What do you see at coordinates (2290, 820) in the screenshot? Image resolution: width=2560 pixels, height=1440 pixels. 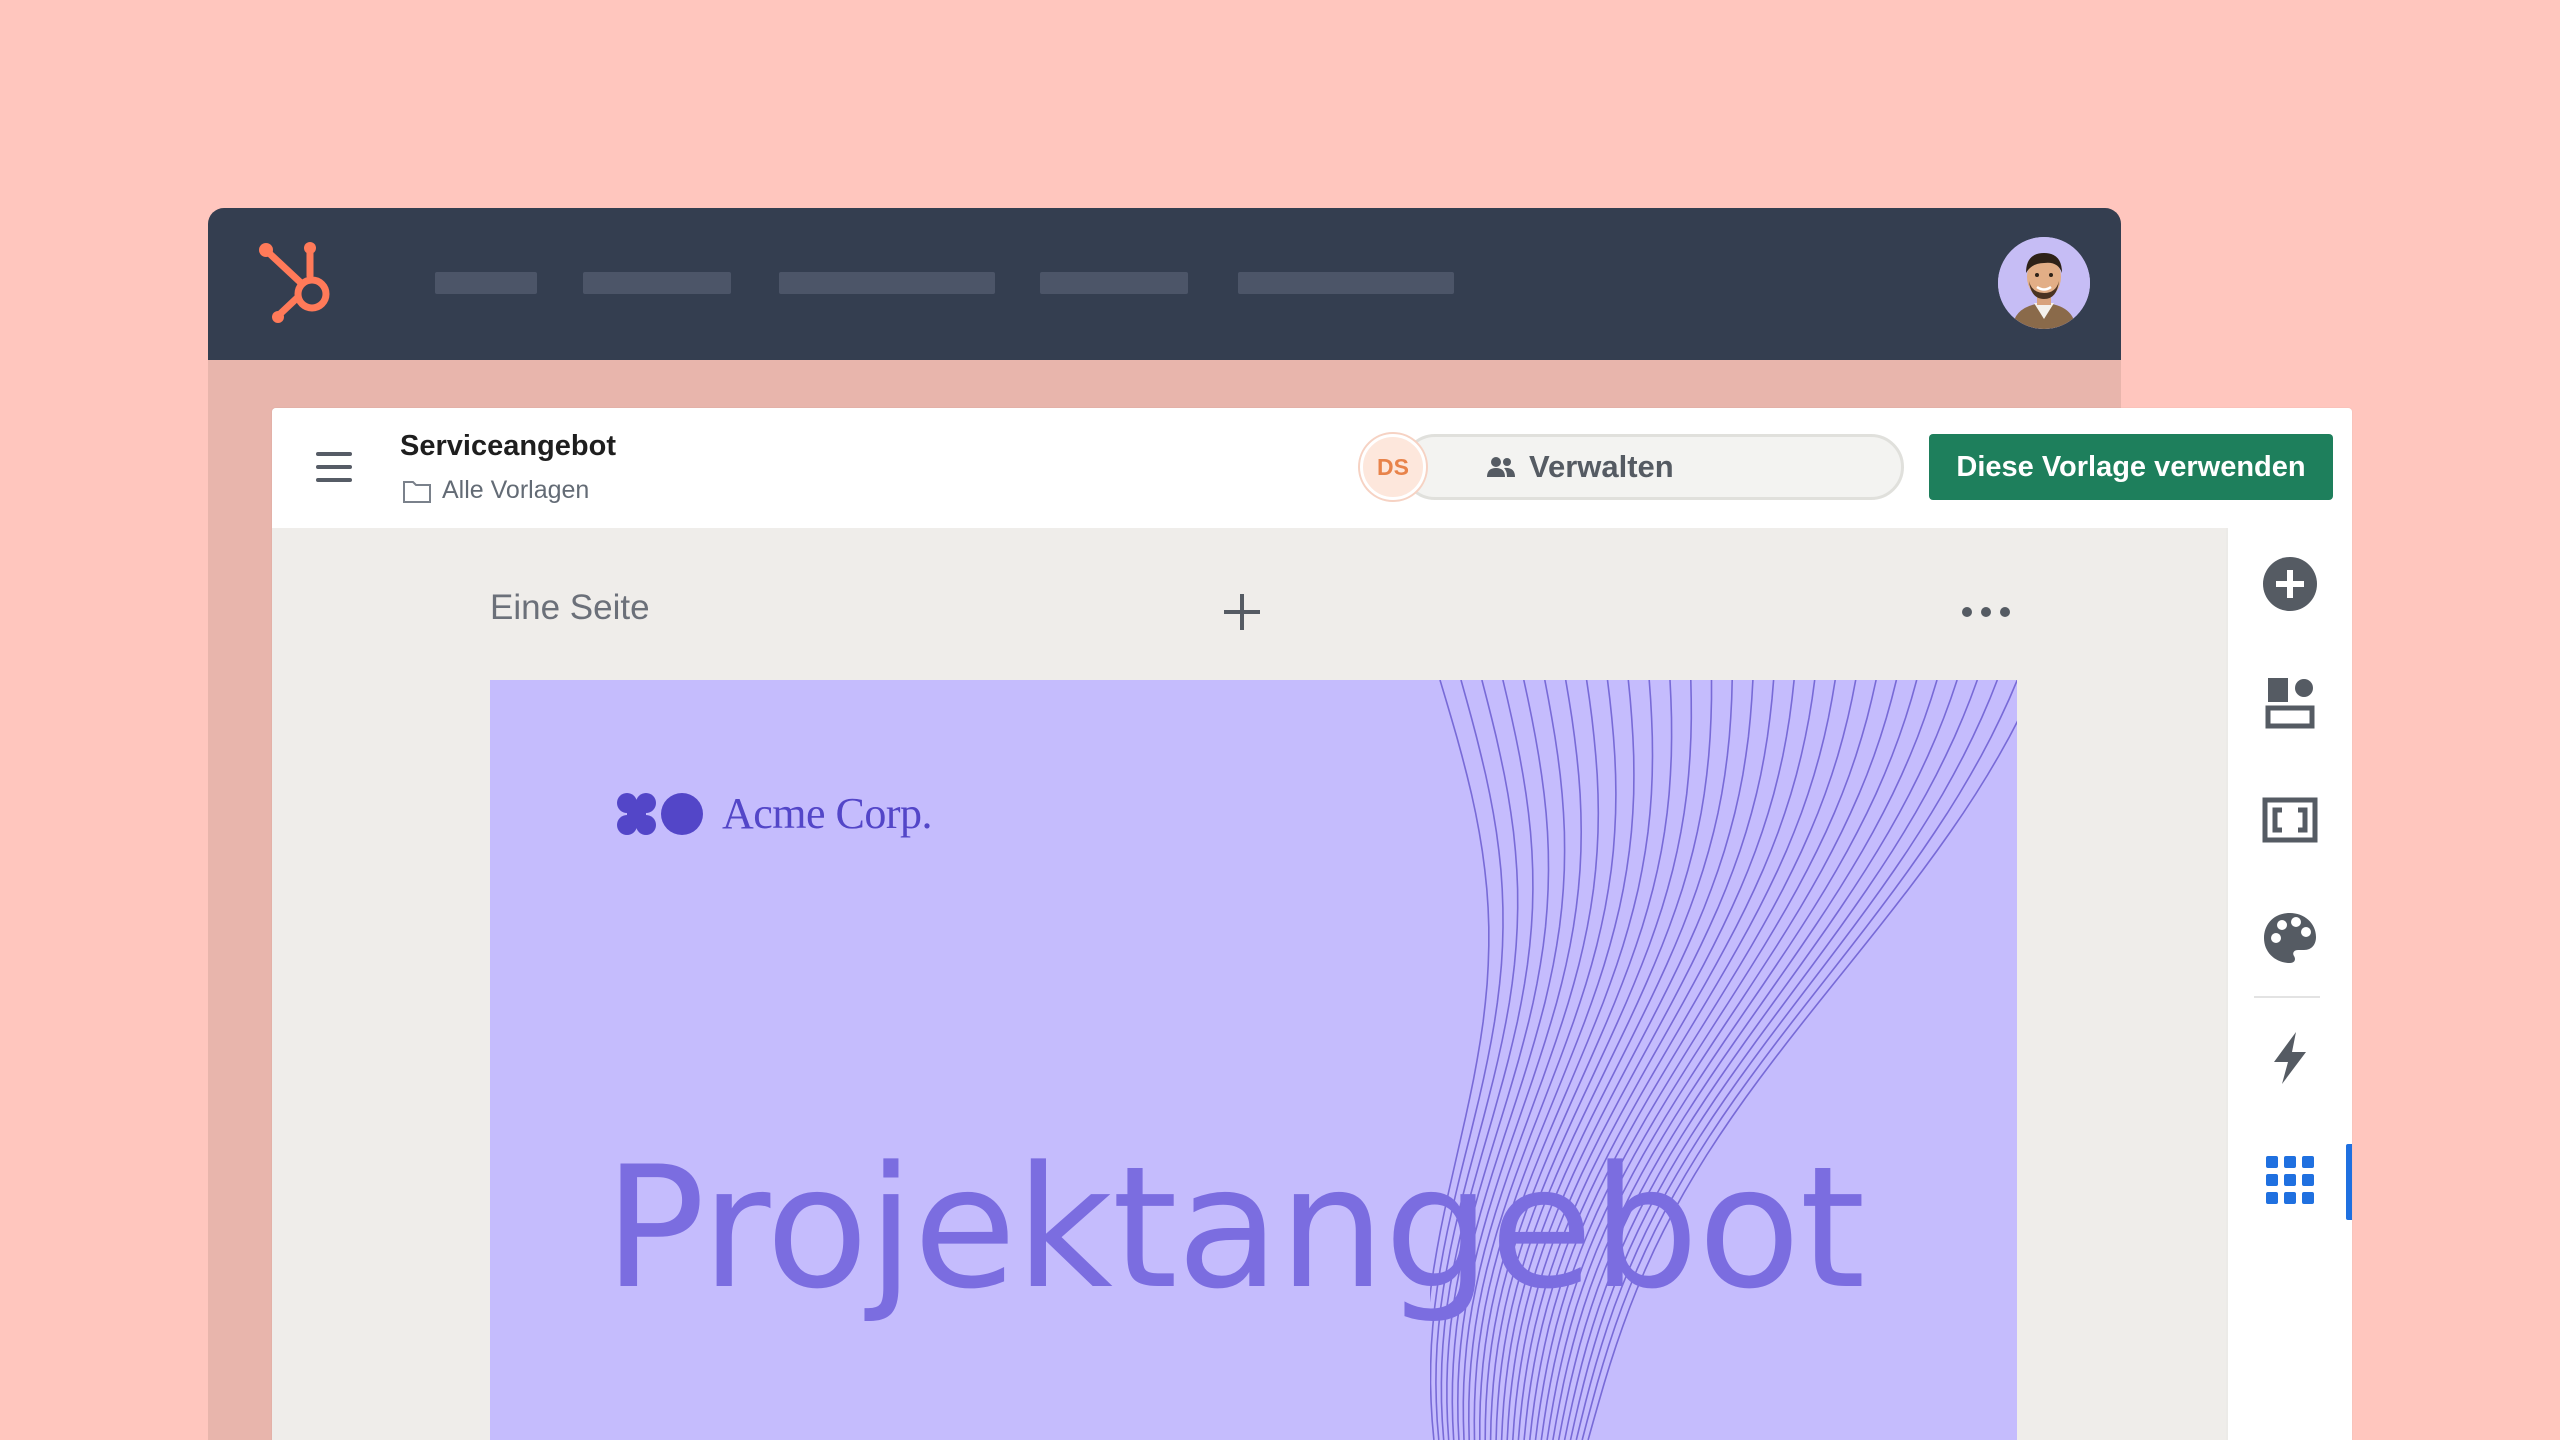 I see `frame-icon` at bounding box center [2290, 820].